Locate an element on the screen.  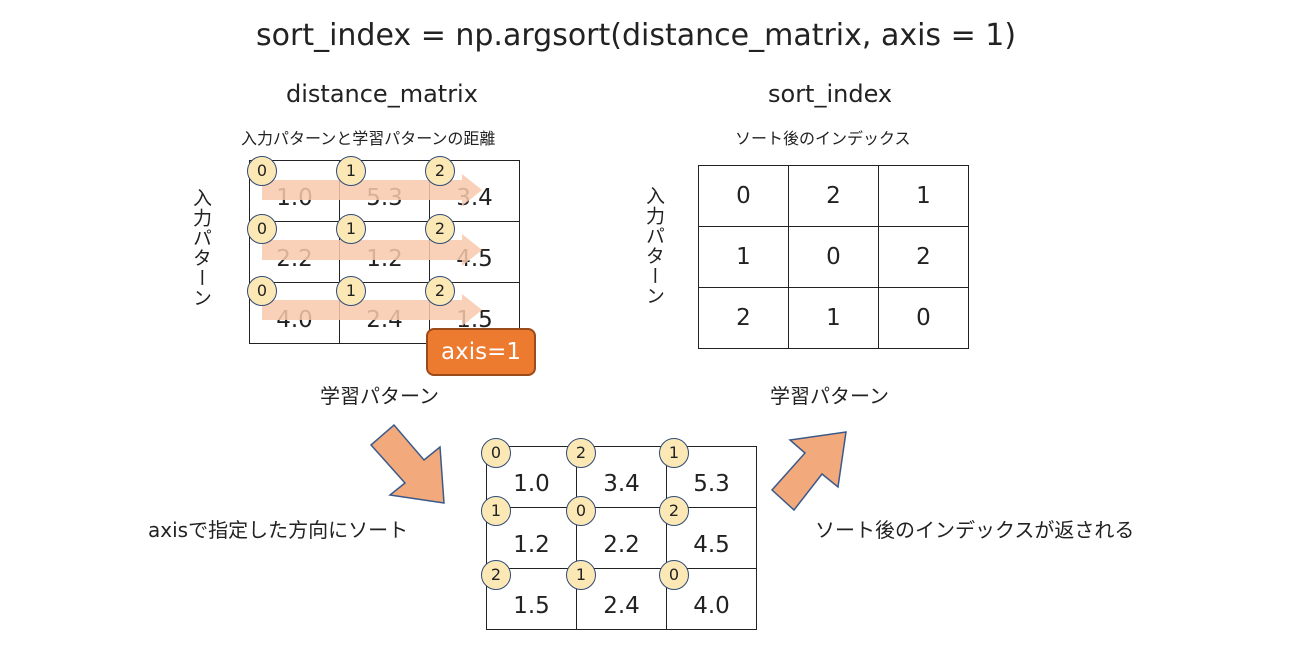
up-right-arrow-icon is located at coordinates (808, 471).